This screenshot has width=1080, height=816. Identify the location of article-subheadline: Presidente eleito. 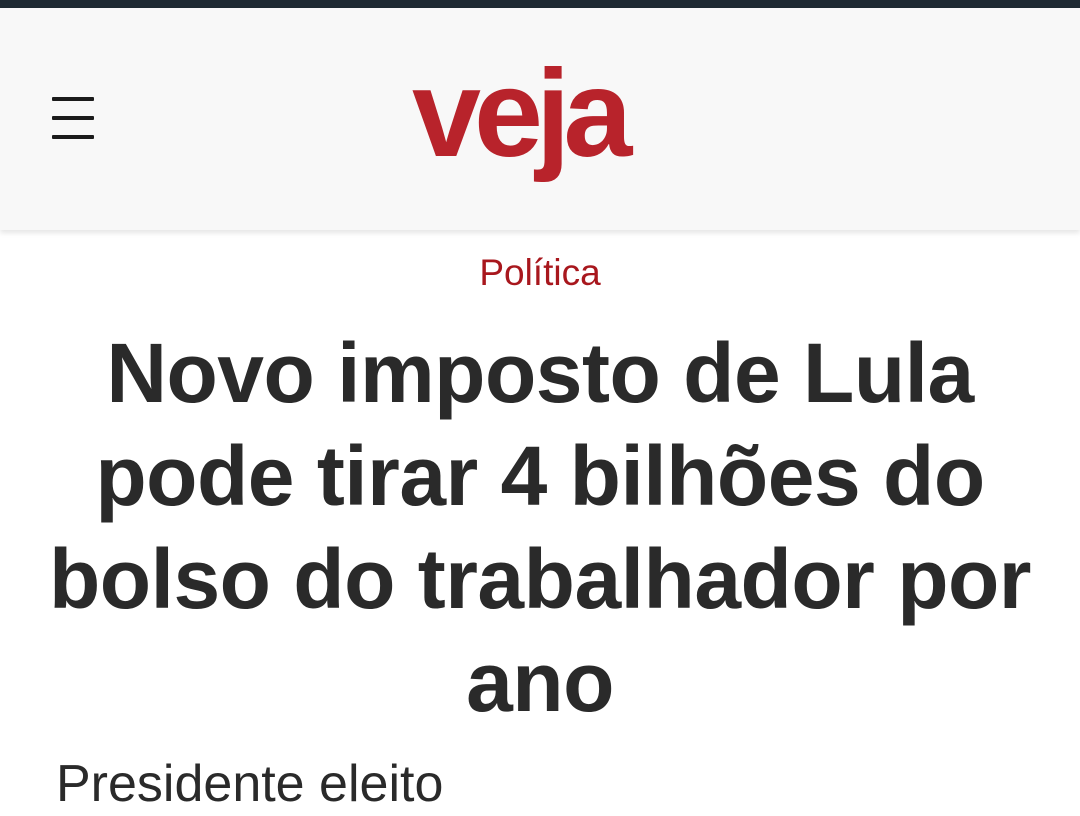
(250, 784).